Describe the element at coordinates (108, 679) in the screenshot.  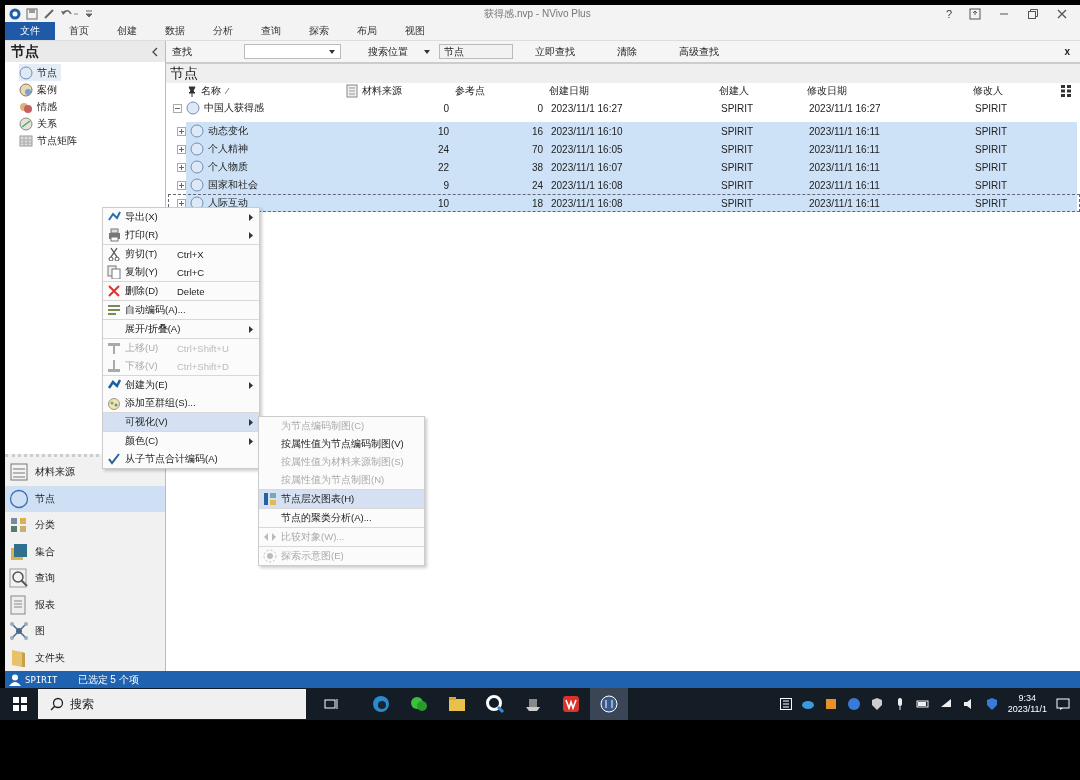
I see `selection-count: 已选定 5 个项` at that location.